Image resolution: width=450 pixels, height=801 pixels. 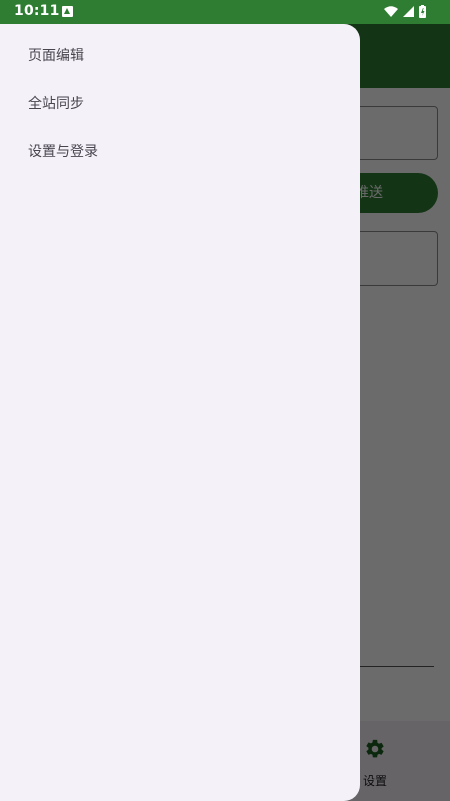 I want to click on status-icons, so click(x=410, y=12).